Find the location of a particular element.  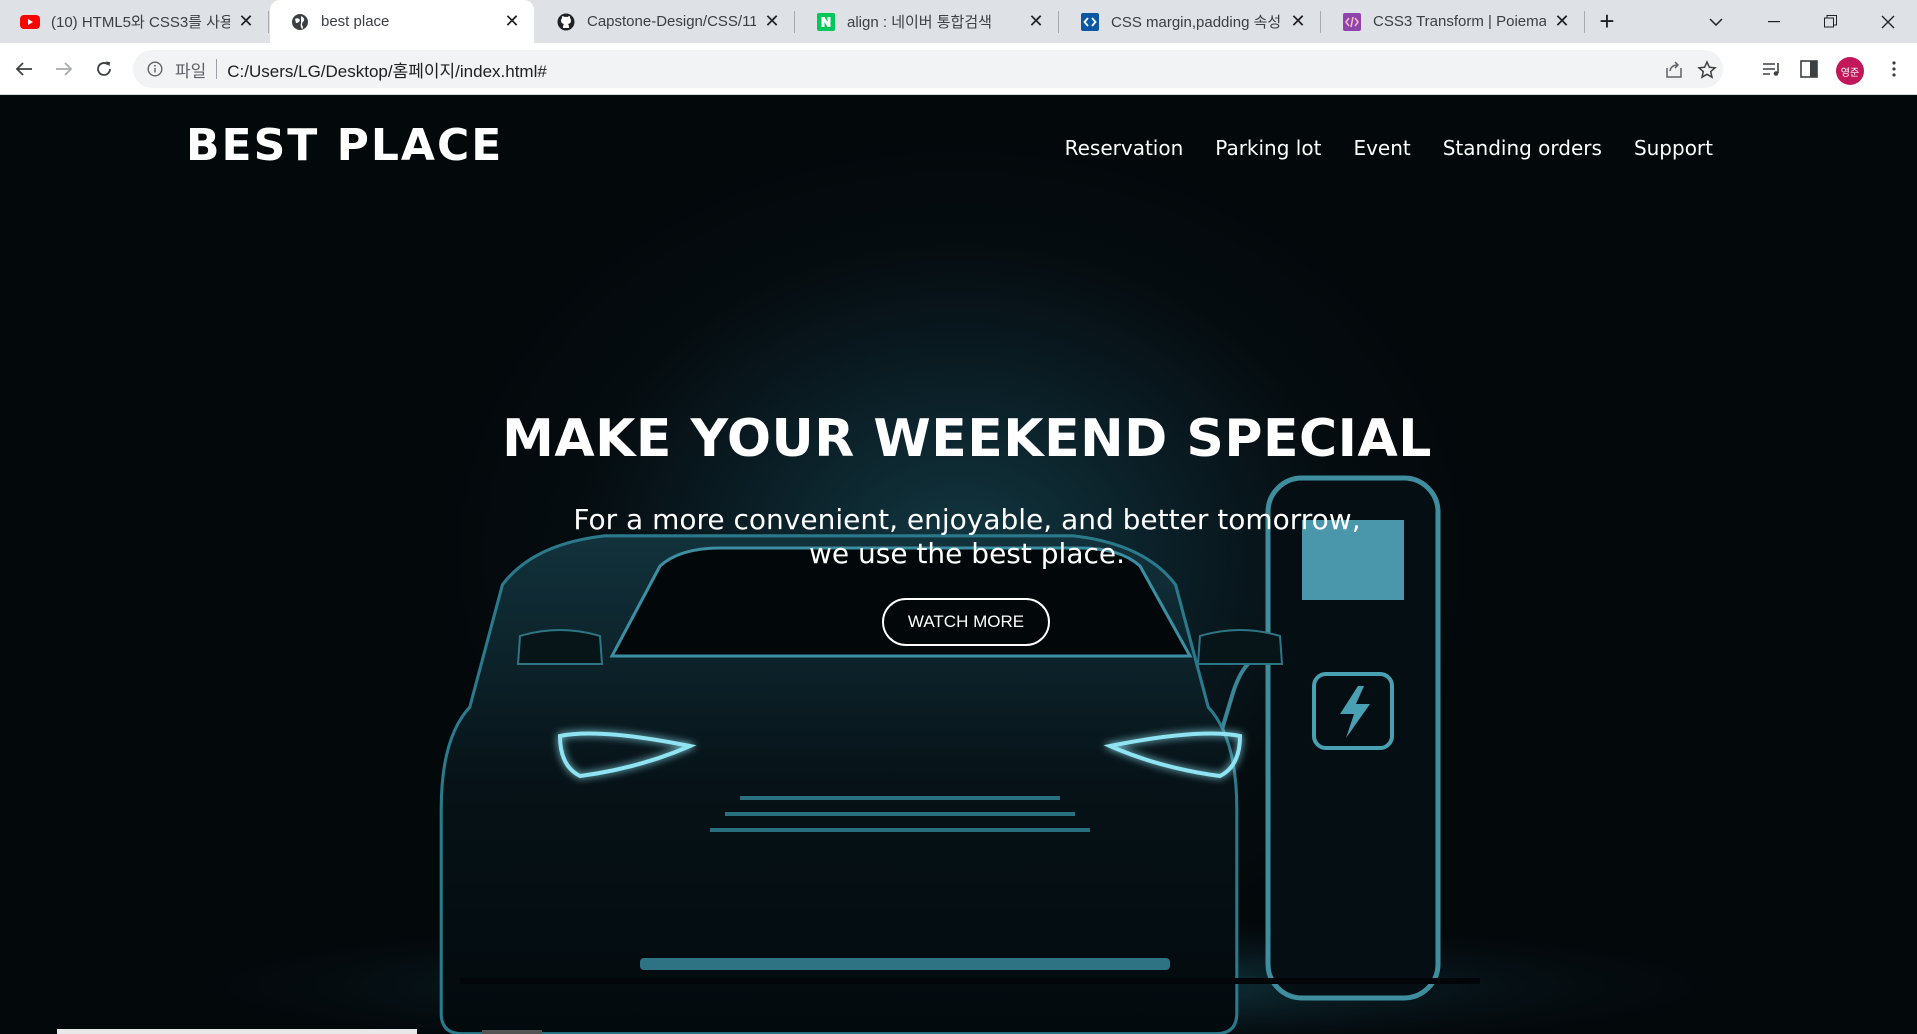

close-icon is located at coordinates (1888, 21).